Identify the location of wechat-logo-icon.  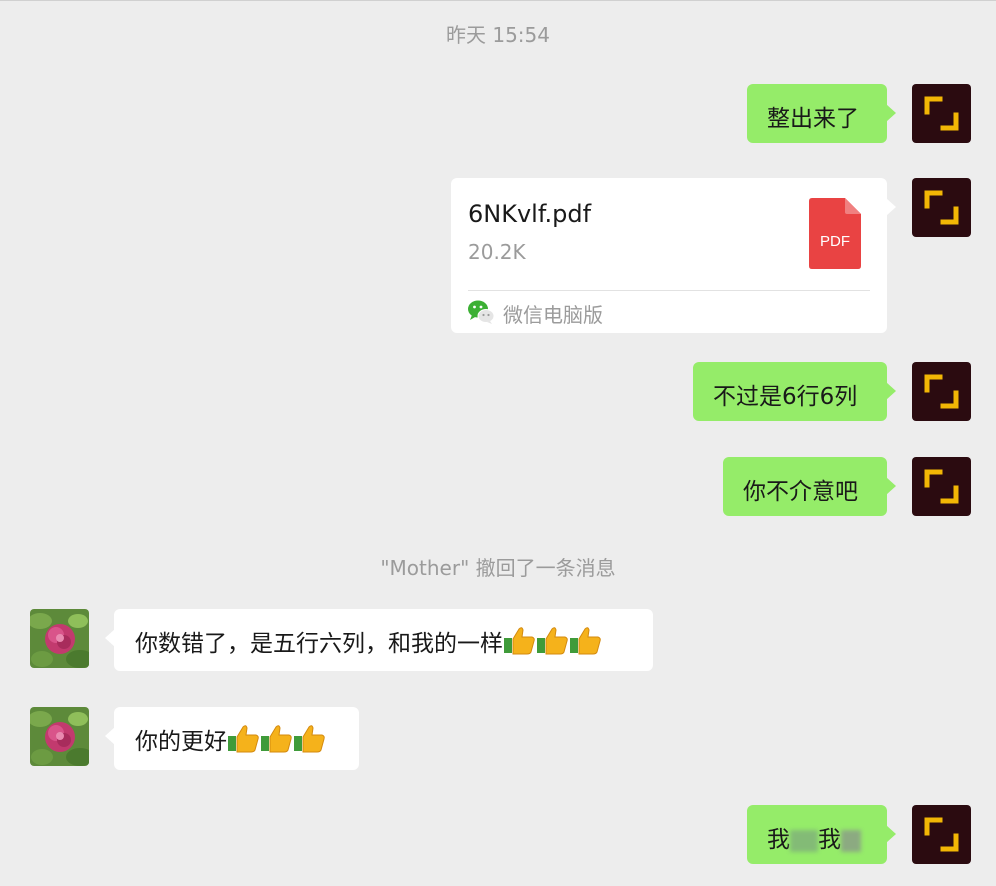
(481, 312).